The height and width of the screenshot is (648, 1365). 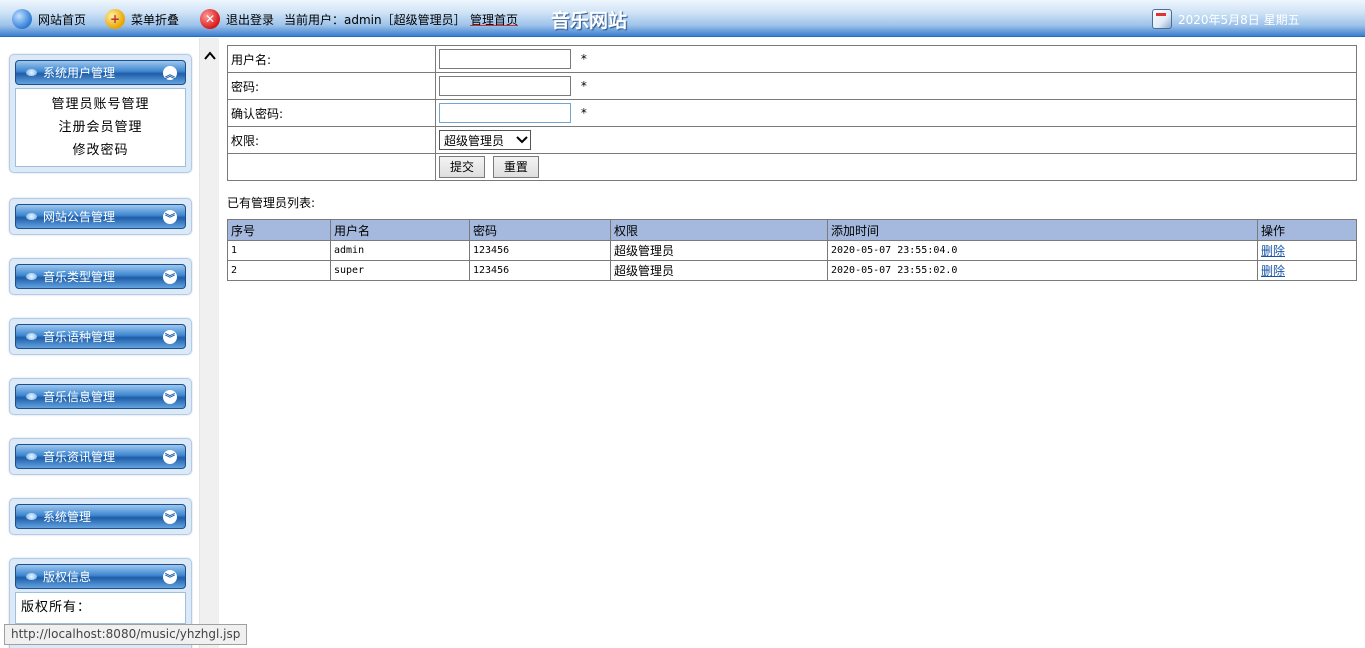 What do you see at coordinates (62, 19) in the screenshot?
I see `home-link-label: 网站首页` at bounding box center [62, 19].